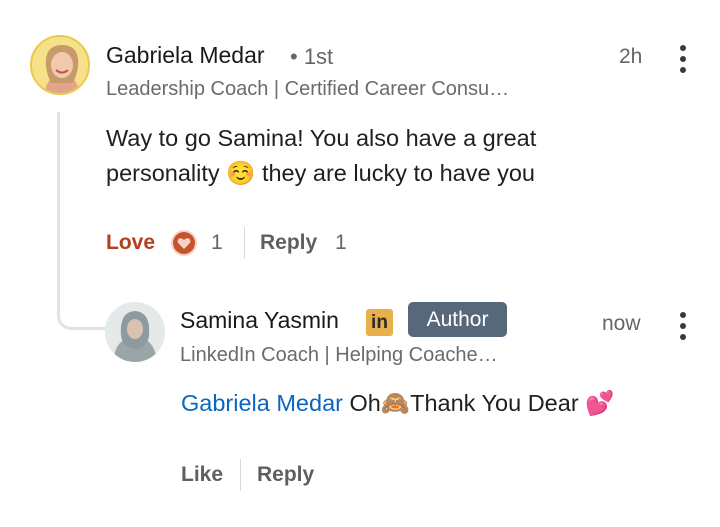 Image resolution: width=720 pixels, height=527 pixels. Describe the element at coordinates (202, 475) in the screenshot. I see `like-button: Like` at that location.